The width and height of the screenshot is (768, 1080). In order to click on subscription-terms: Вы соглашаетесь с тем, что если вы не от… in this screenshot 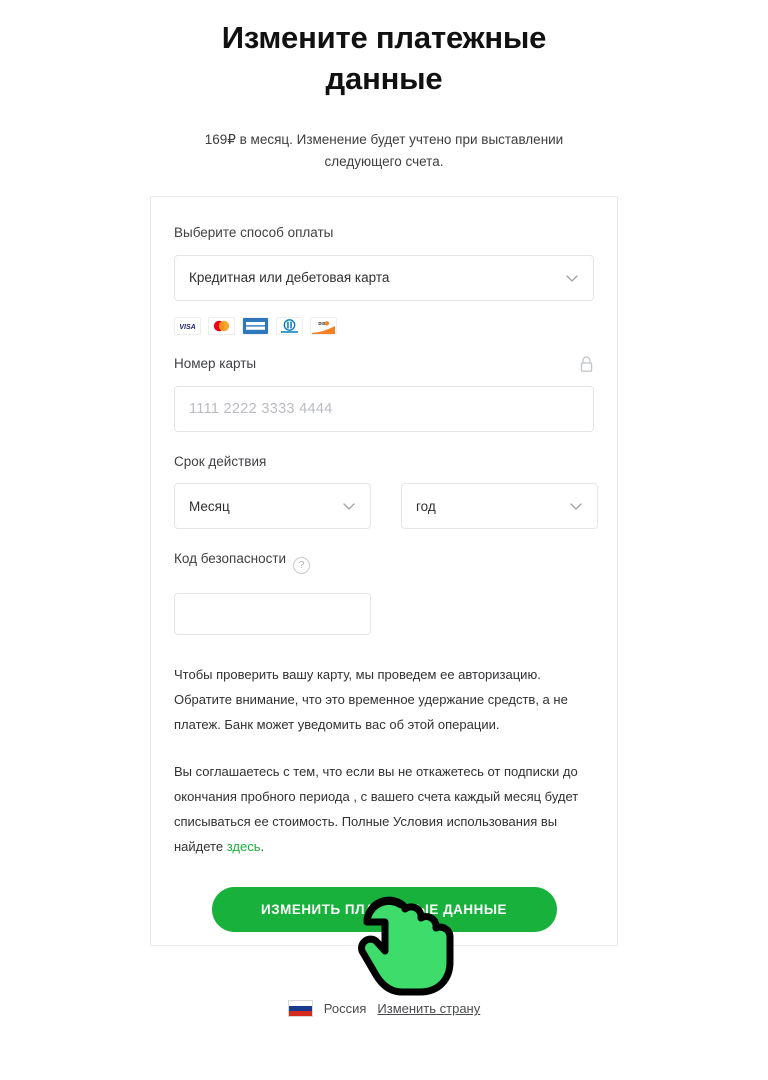, I will do `click(384, 809)`.